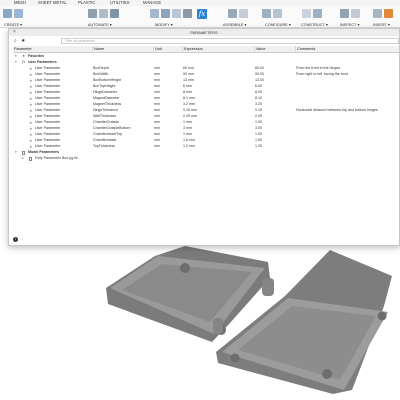  Describe the element at coordinates (171, 13) in the screenshot. I see `modify-icons` at that location.